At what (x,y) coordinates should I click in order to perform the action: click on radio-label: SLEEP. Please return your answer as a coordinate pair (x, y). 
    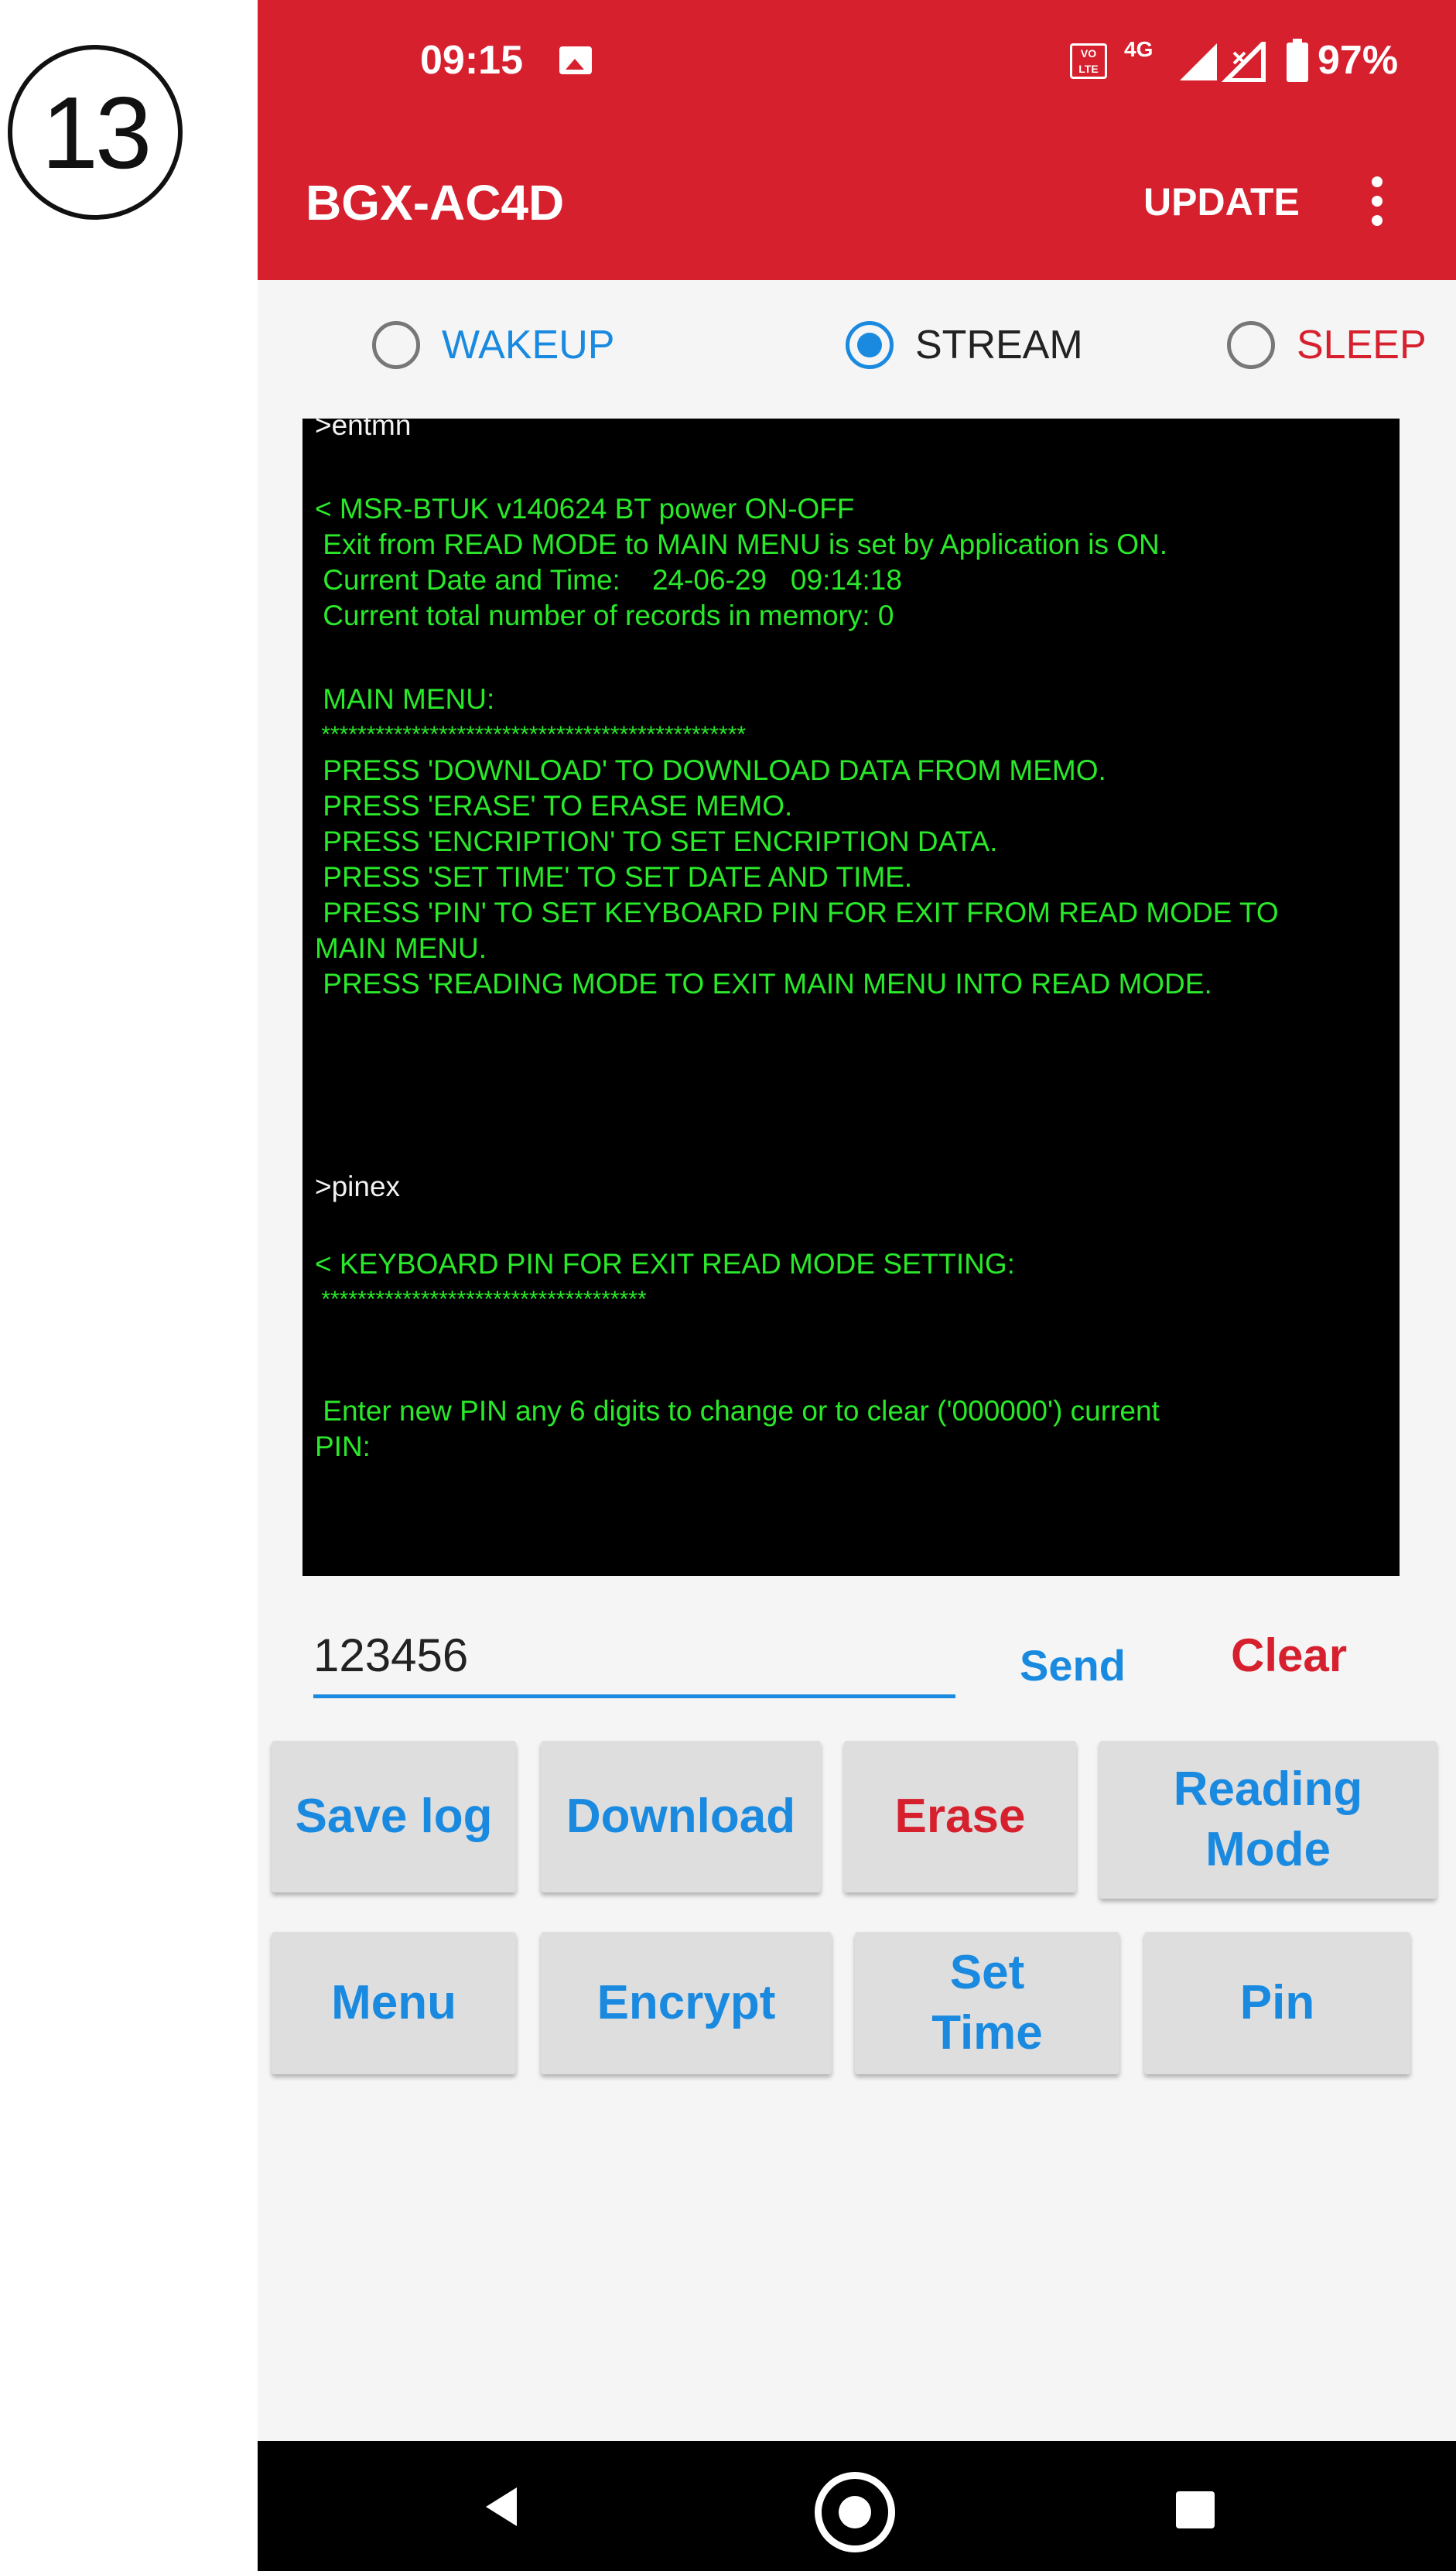
    Looking at the image, I should click on (1362, 345).